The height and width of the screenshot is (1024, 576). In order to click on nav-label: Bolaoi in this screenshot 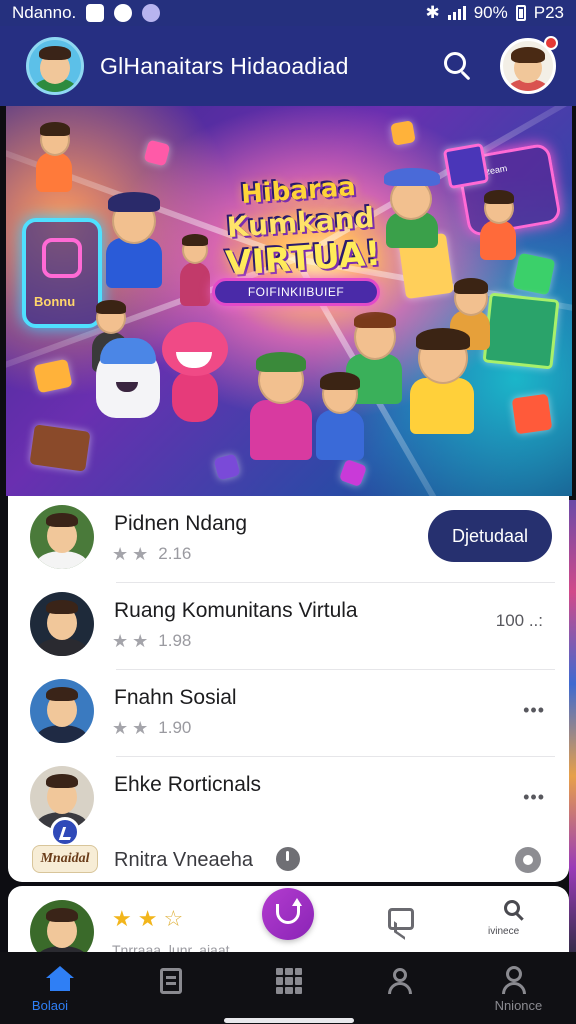, I will do `click(50, 1005)`.